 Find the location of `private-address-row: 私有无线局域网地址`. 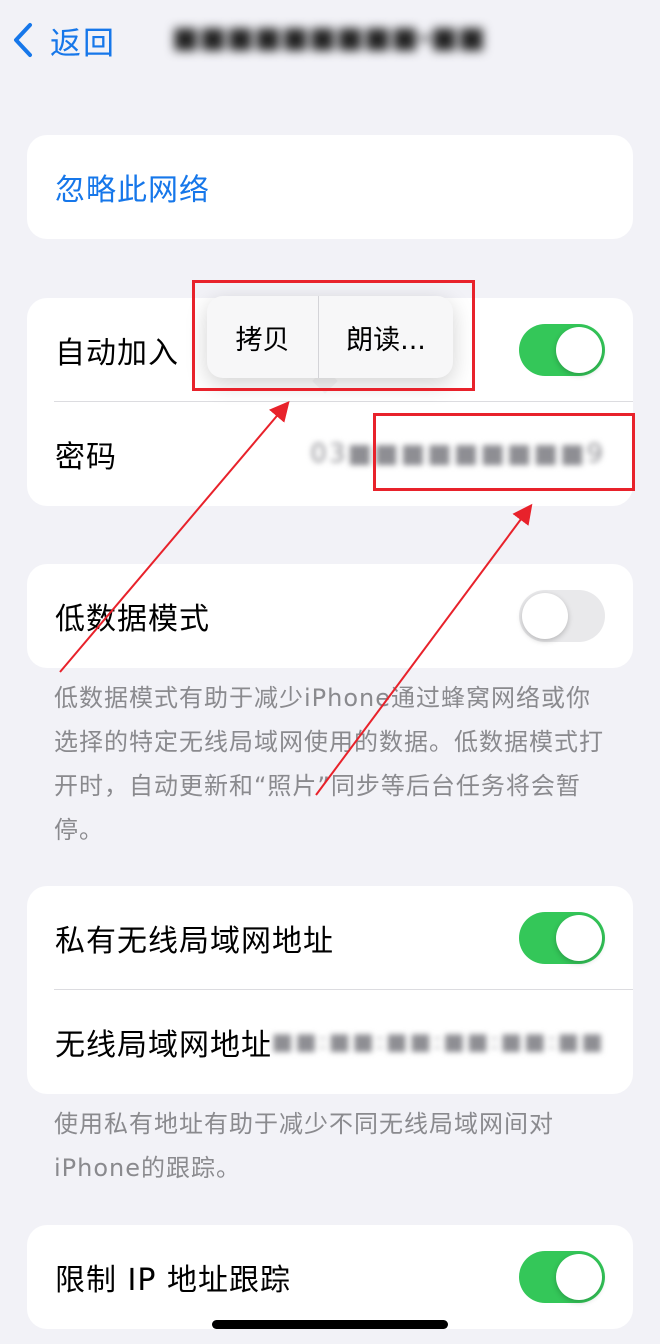

private-address-row: 私有无线局域网地址 is located at coordinates (330, 938).